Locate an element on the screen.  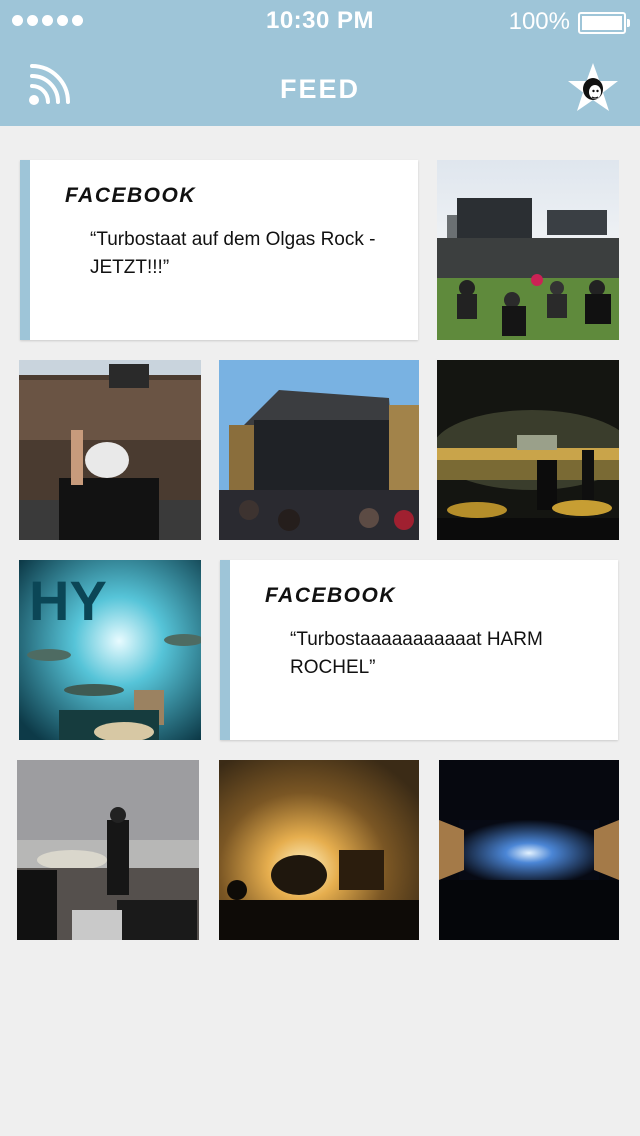
battery-percentage: 100% is located at coordinates (539, 21).